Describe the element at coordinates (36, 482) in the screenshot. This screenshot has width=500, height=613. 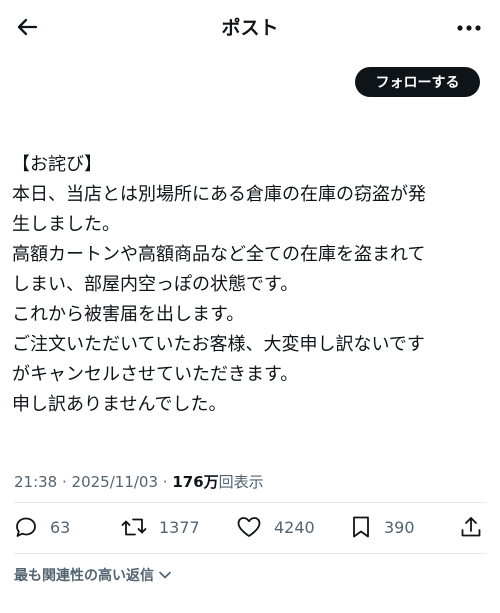
I see `post-time: 21:38` at that location.